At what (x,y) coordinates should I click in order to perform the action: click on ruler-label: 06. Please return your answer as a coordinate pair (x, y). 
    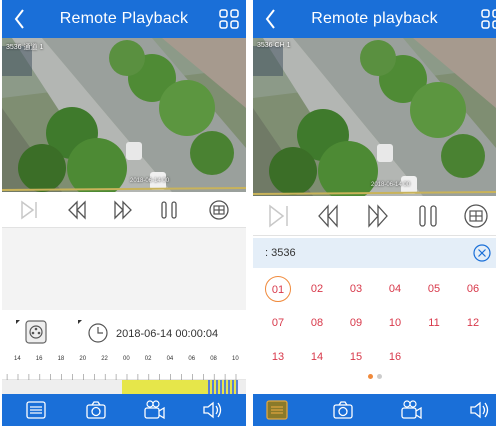
    Looking at the image, I should click on (192, 359).